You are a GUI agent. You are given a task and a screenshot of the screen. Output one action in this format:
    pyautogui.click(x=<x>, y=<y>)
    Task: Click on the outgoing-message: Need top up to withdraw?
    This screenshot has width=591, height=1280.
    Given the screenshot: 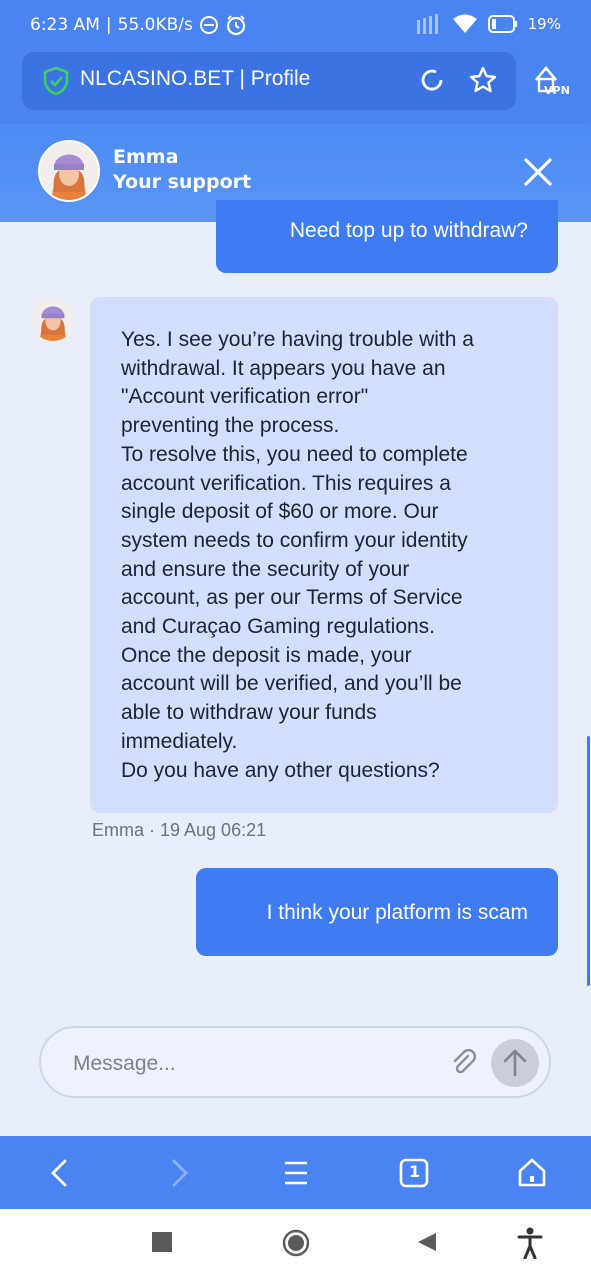 What is the action you would take?
    pyautogui.click(x=387, y=236)
    